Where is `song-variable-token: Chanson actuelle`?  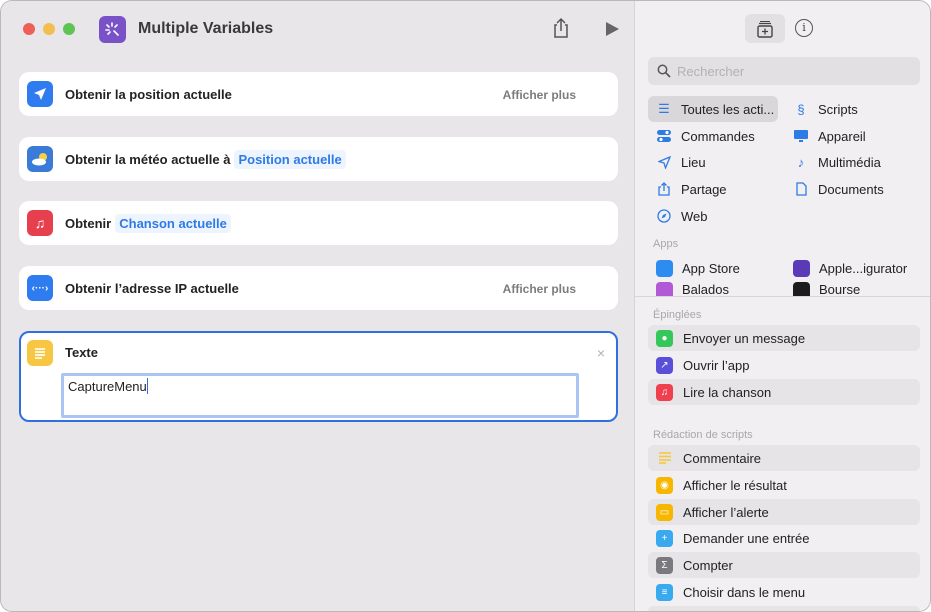
song-variable-token: Chanson actuelle is located at coordinates (173, 223).